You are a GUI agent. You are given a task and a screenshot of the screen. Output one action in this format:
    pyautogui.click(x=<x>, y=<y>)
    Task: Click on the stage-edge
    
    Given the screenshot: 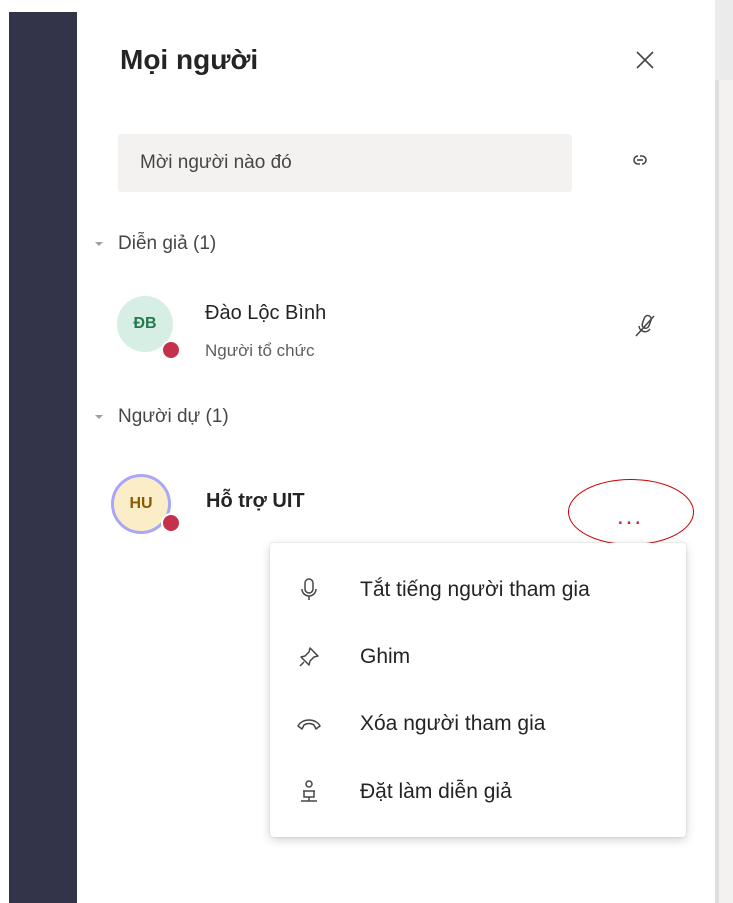 What is the action you would take?
    pyautogui.click(x=724, y=451)
    